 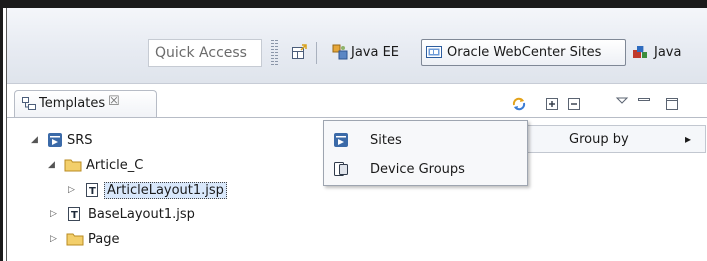 What do you see at coordinates (72, 103) in the screenshot?
I see `tab-templates-label: Templates` at bounding box center [72, 103].